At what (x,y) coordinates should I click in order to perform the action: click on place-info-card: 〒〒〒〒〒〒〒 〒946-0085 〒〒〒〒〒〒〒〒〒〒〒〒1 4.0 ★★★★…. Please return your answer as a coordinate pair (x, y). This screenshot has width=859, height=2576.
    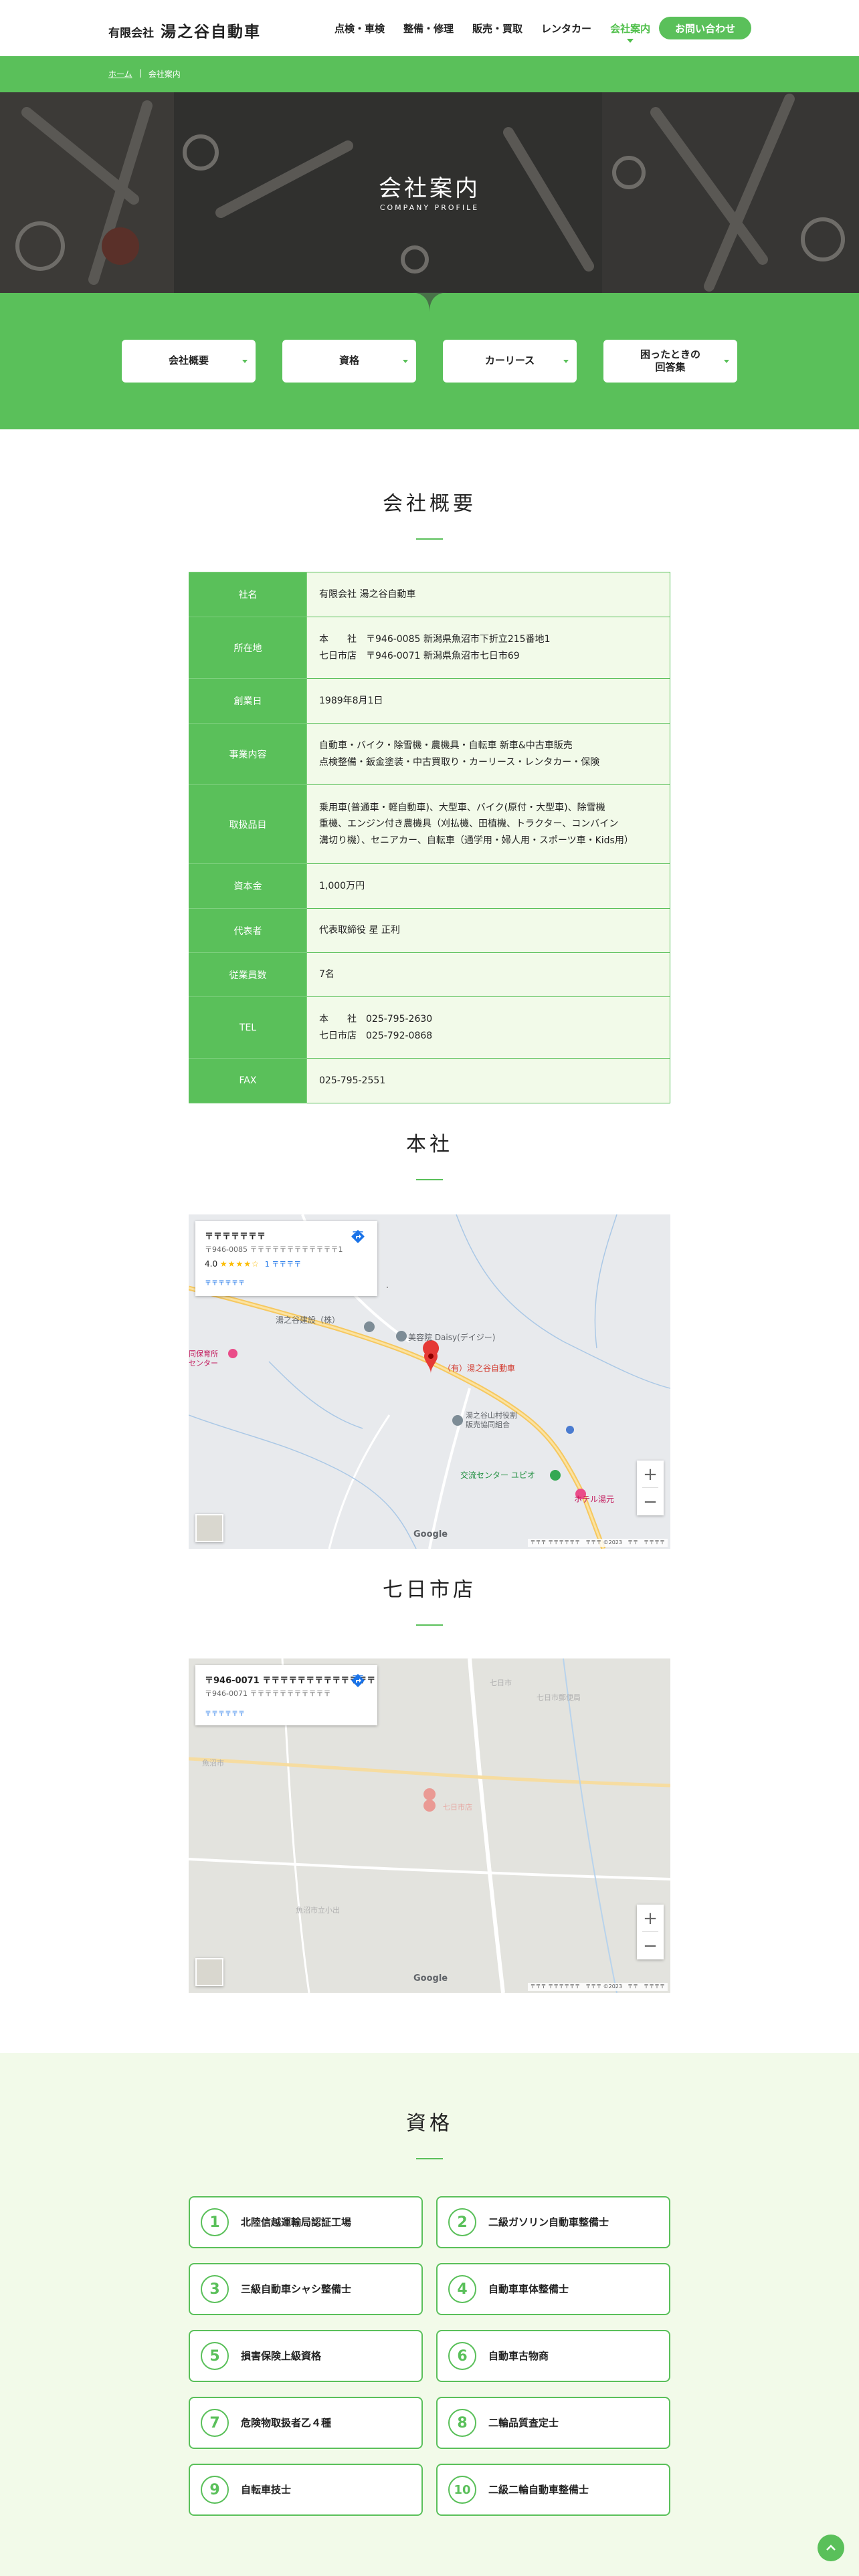
    Looking at the image, I should click on (286, 1258).